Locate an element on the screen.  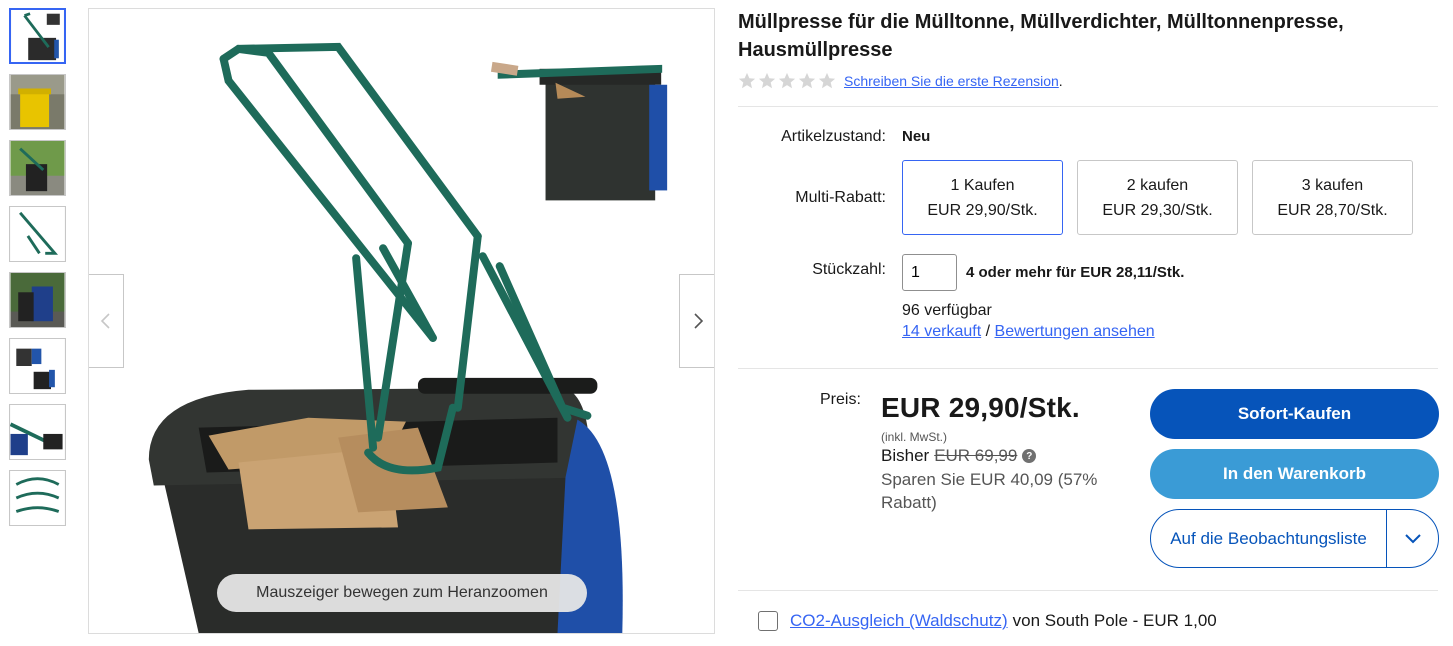
multi-option-price: EUR 29,30/Stk. is located at coordinates (1157, 210).